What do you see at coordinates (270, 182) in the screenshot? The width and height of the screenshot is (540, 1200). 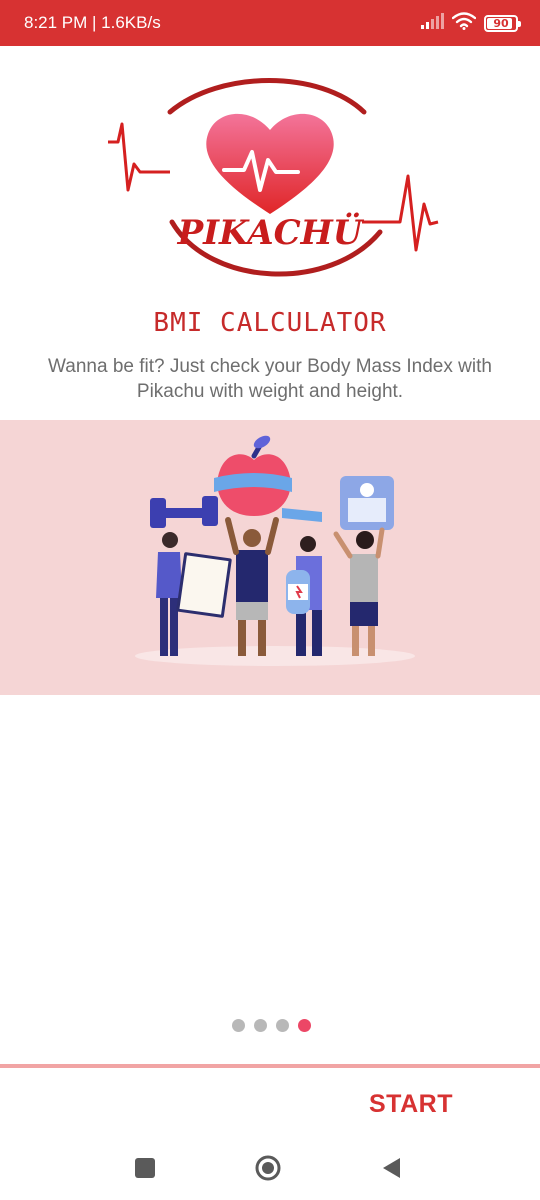 I see `app-logo: PIKACHÜ` at bounding box center [270, 182].